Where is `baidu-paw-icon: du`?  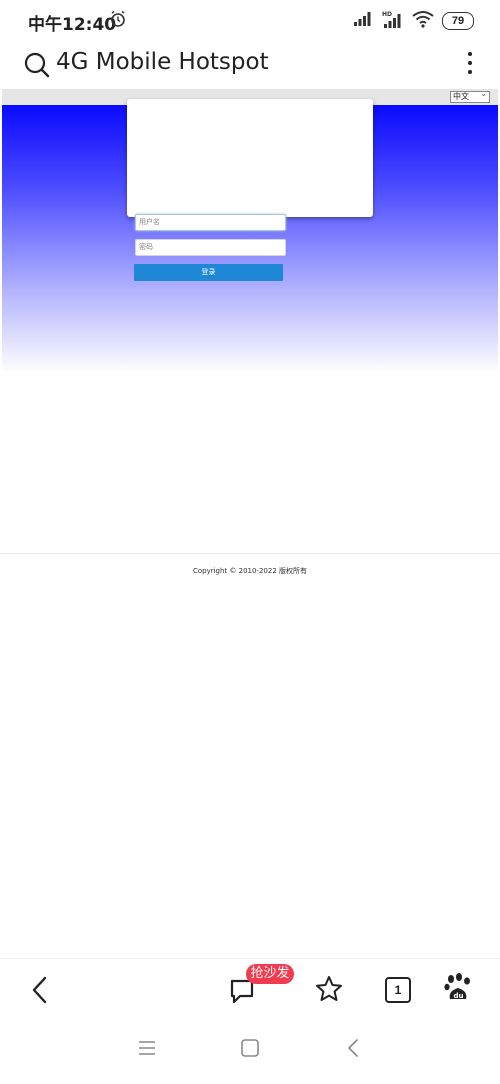
baidu-paw-icon: du is located at coordinates (458, 990).